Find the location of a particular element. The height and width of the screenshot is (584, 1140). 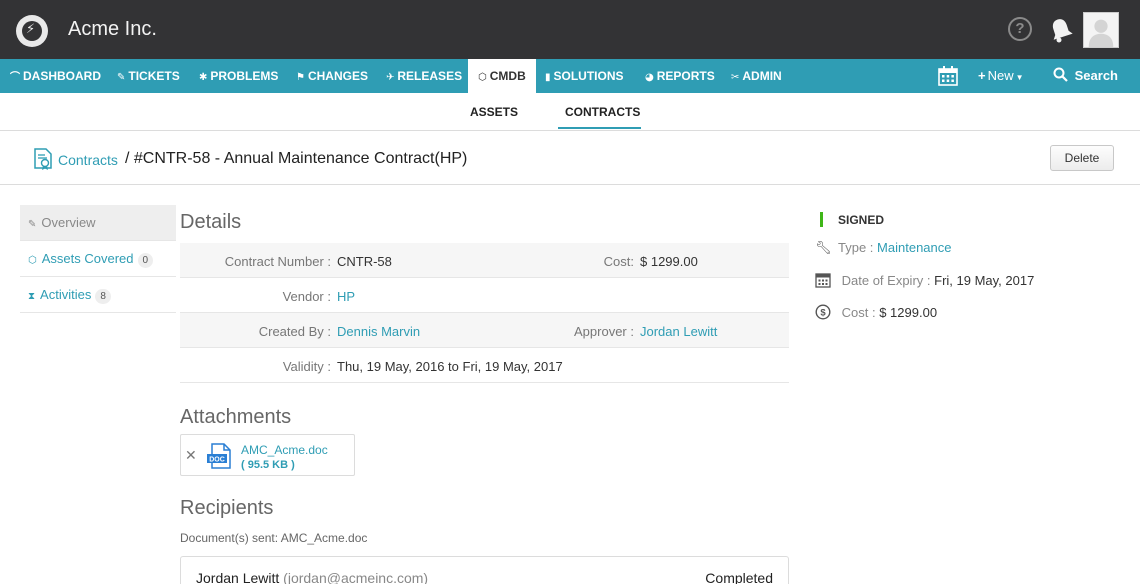

ticket-icon: ✎ is located at coordinates (121, 77).